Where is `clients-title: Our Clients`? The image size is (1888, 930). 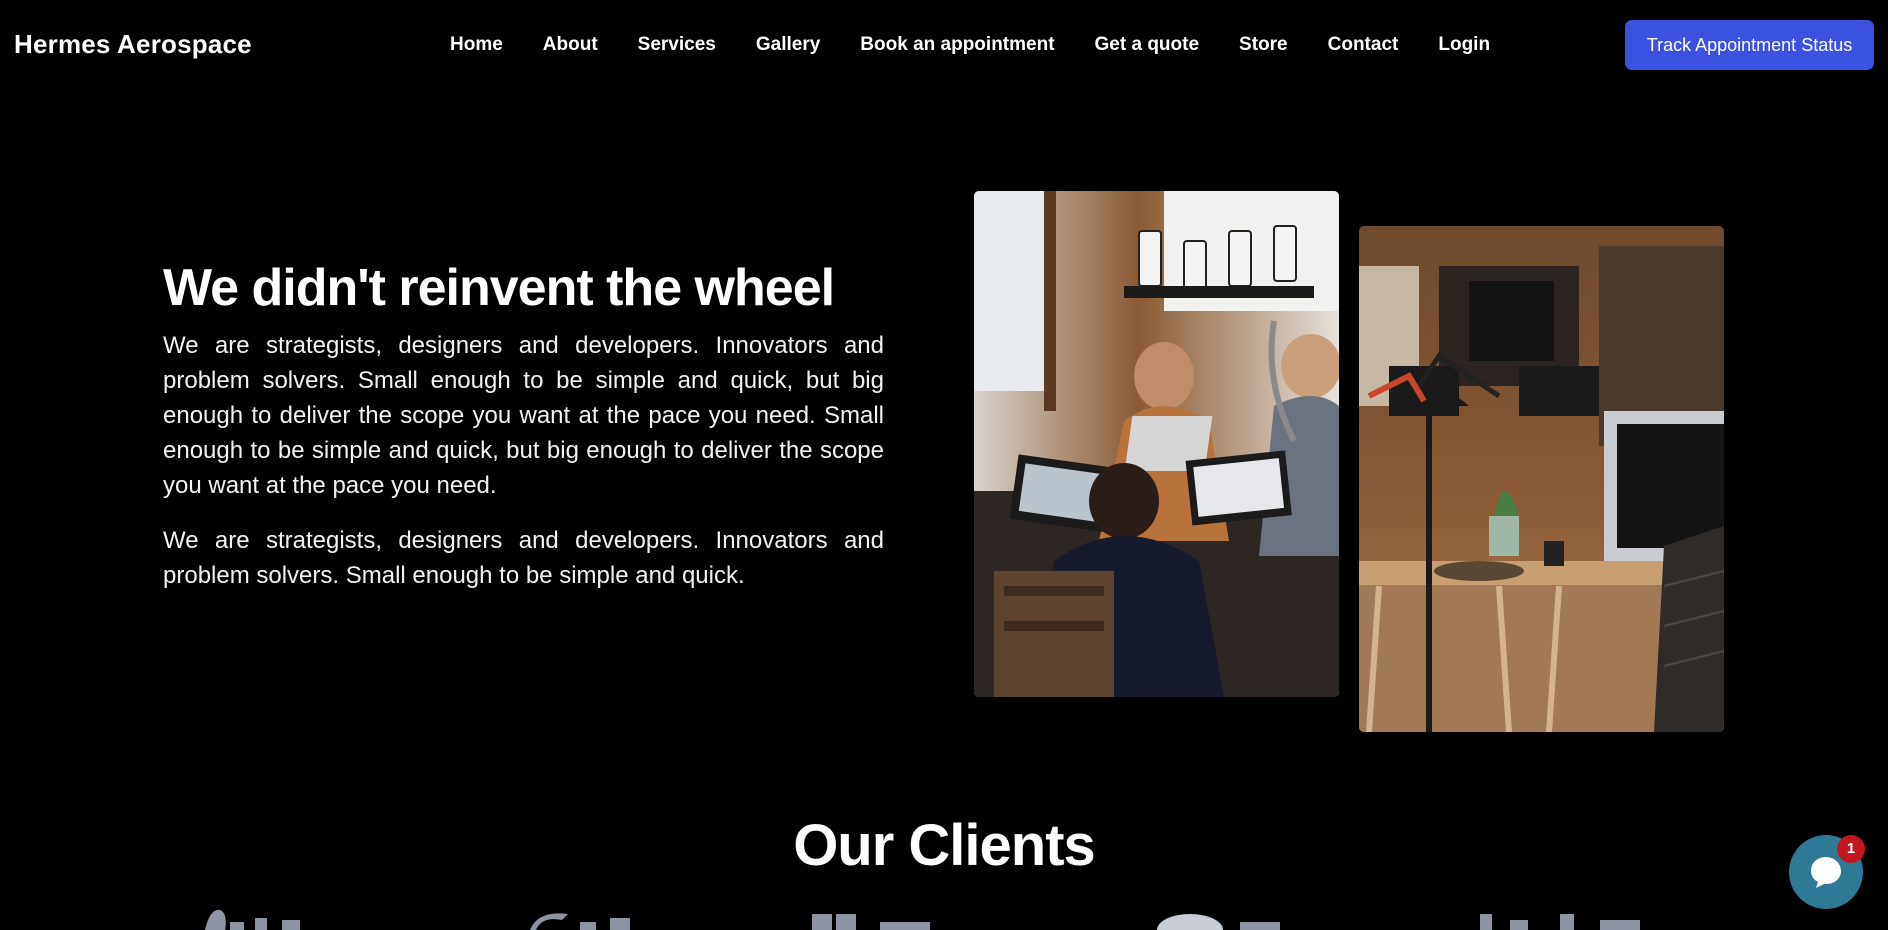 clients-title: Our Clients is located at coordinates (944, 845).